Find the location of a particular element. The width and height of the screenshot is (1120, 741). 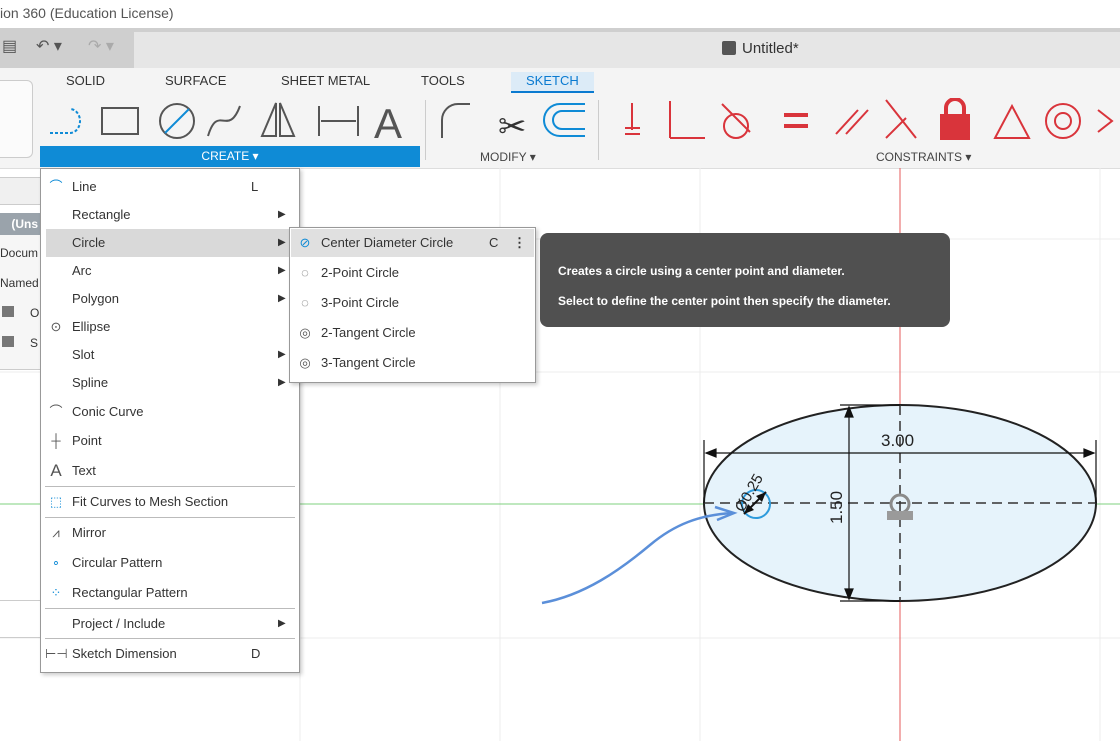

menu-item-text: A Text is located at coordinates (170, 471).